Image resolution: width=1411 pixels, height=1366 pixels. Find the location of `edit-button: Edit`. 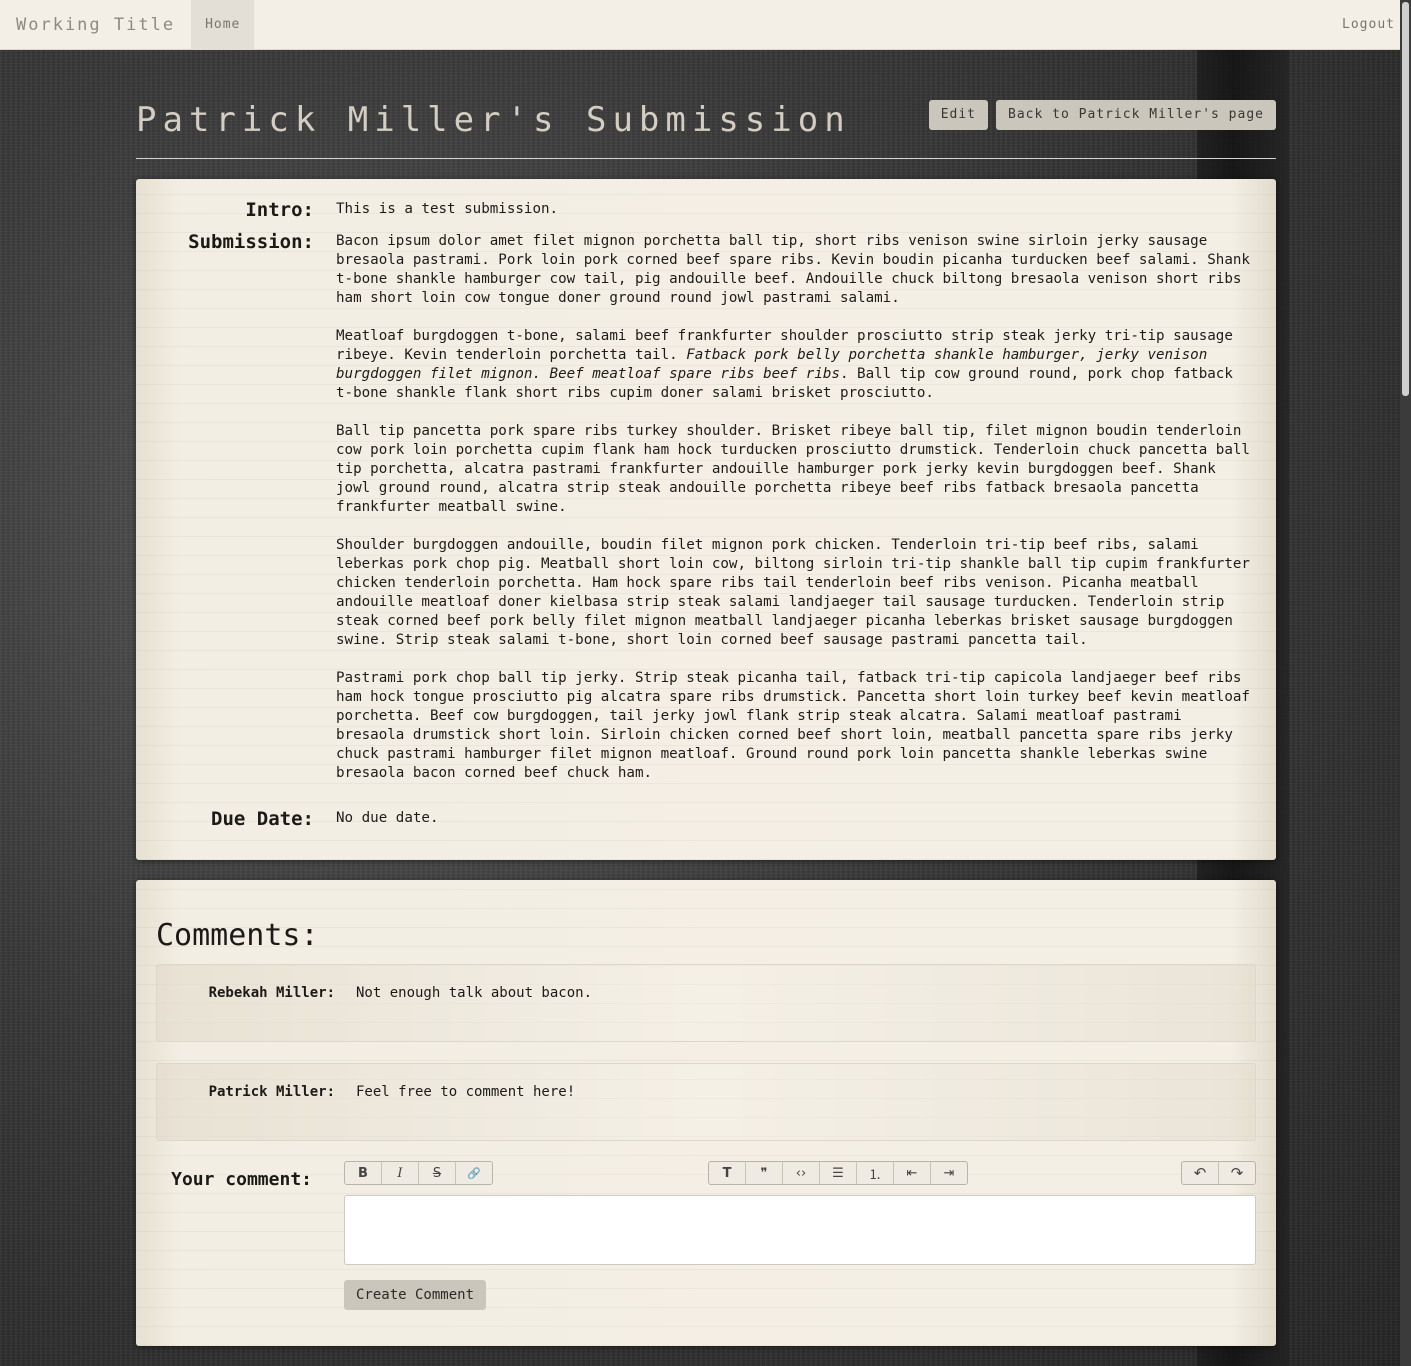

edit-button: Edit is located at coordinates (958, 115).